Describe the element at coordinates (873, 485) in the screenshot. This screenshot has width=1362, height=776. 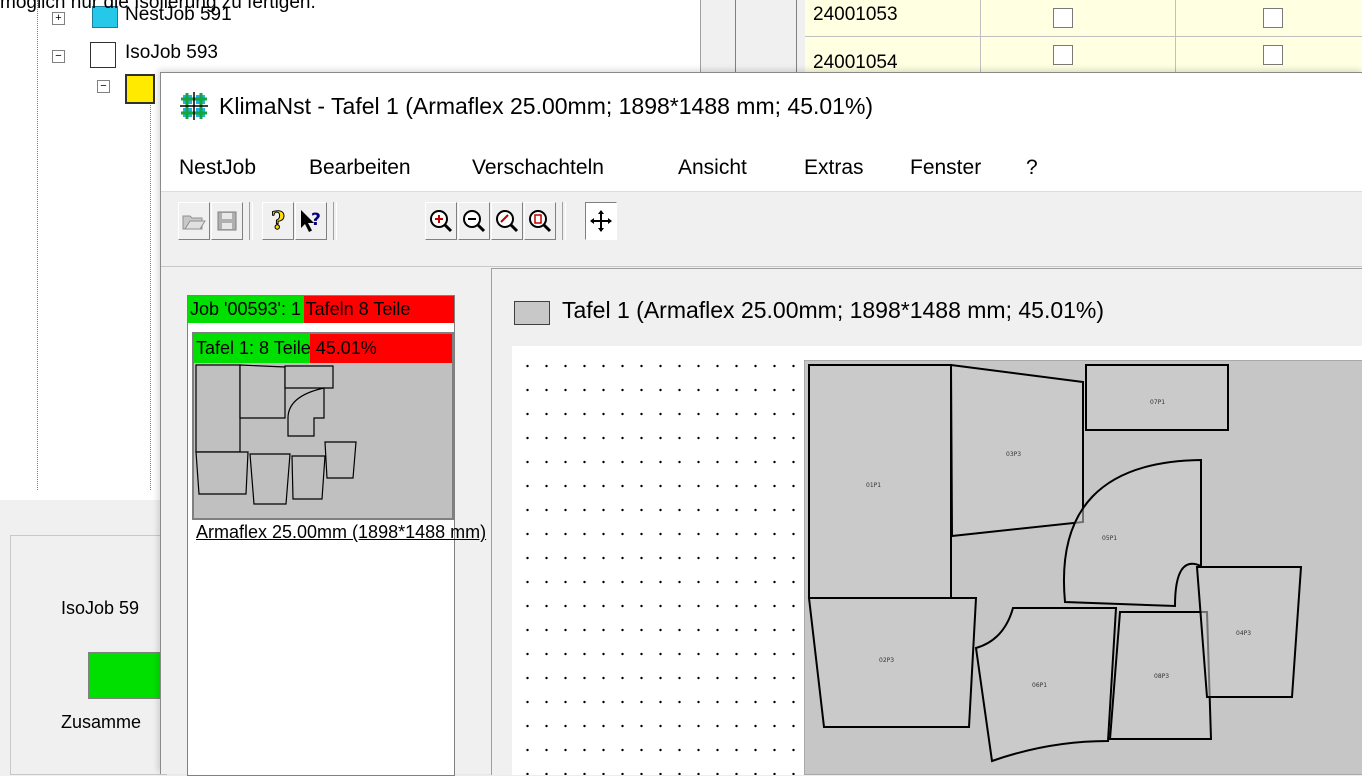
I see `part-label: 01P1` at that location.